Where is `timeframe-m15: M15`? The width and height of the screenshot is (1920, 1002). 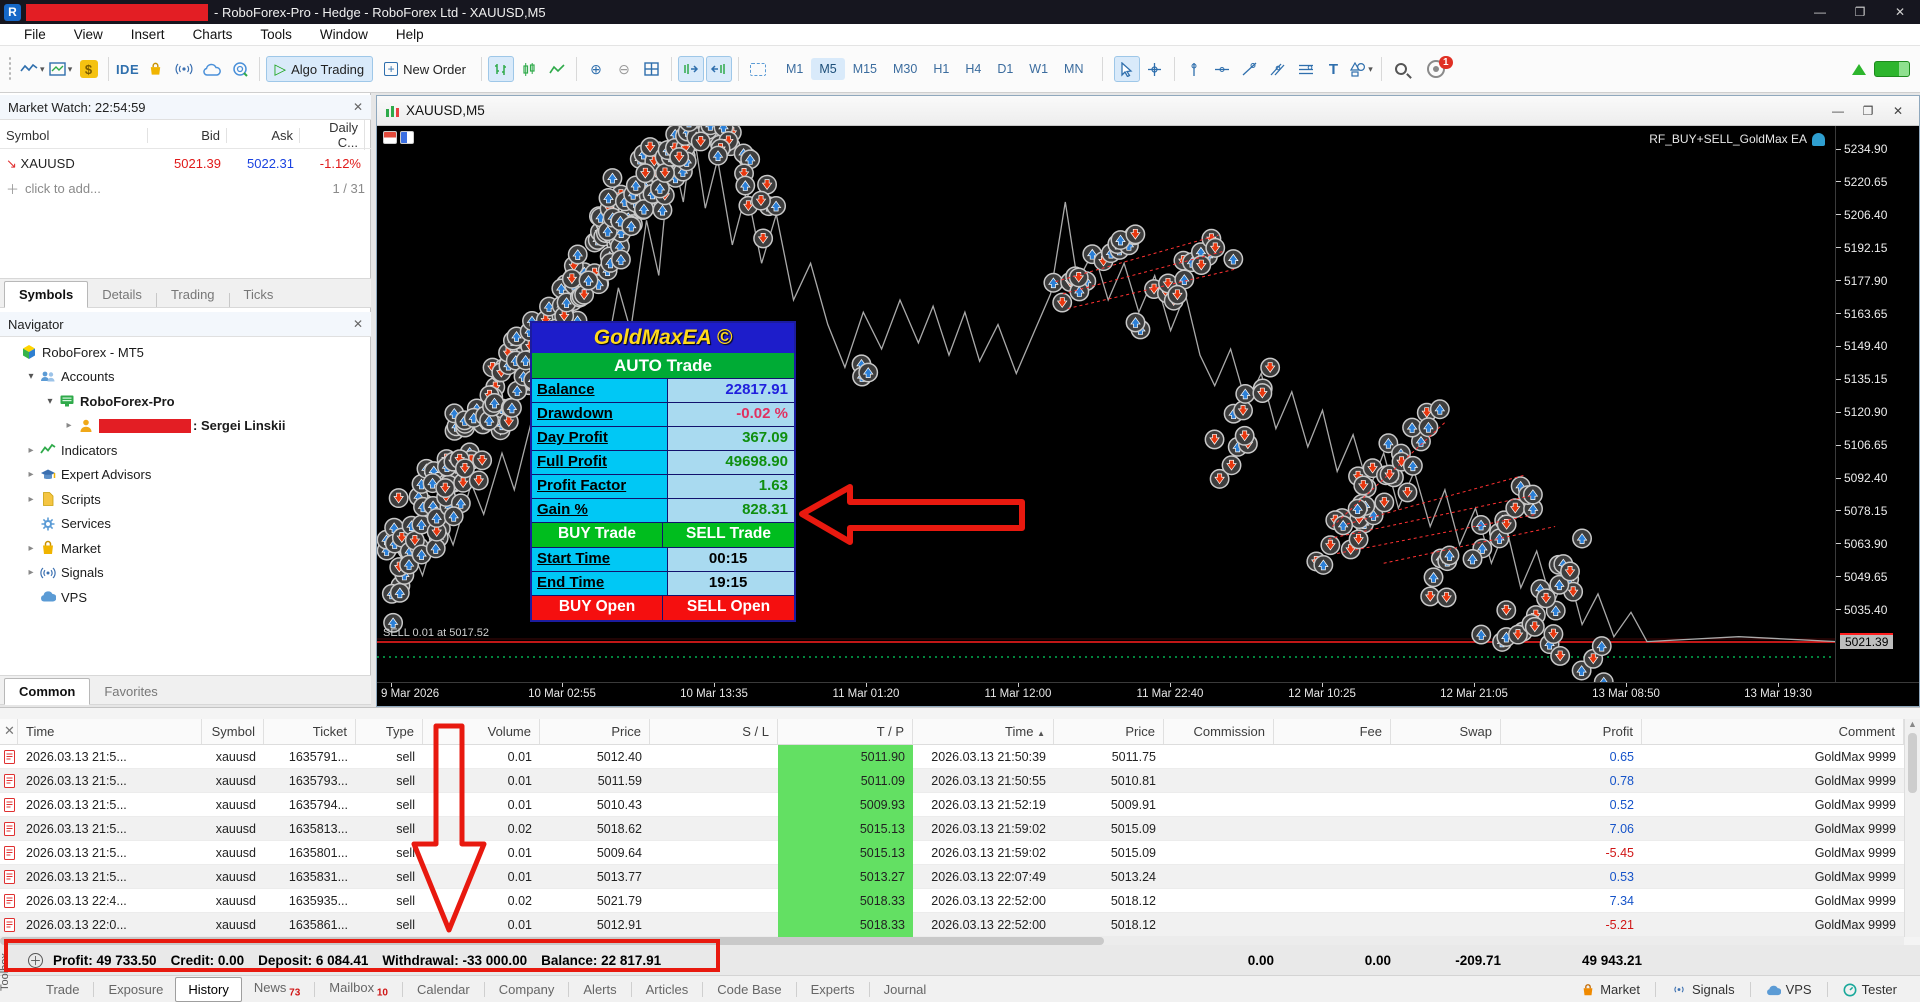
timeframe-m15: M15 is located at coordinates (865, 69).